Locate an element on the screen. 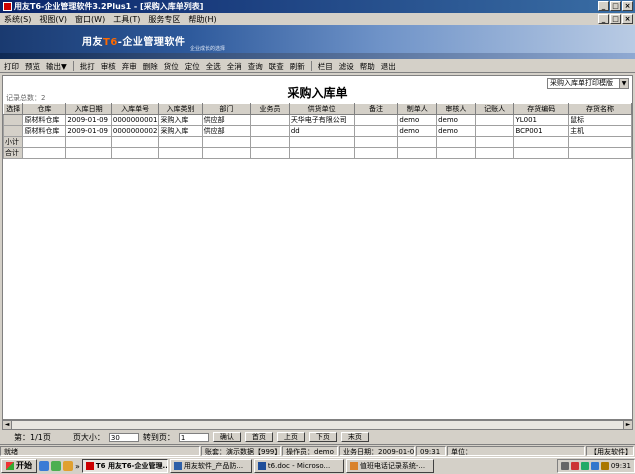 This screenshot has height=474, width=635. maximize-button: □ is located at coordinates (615, 6).